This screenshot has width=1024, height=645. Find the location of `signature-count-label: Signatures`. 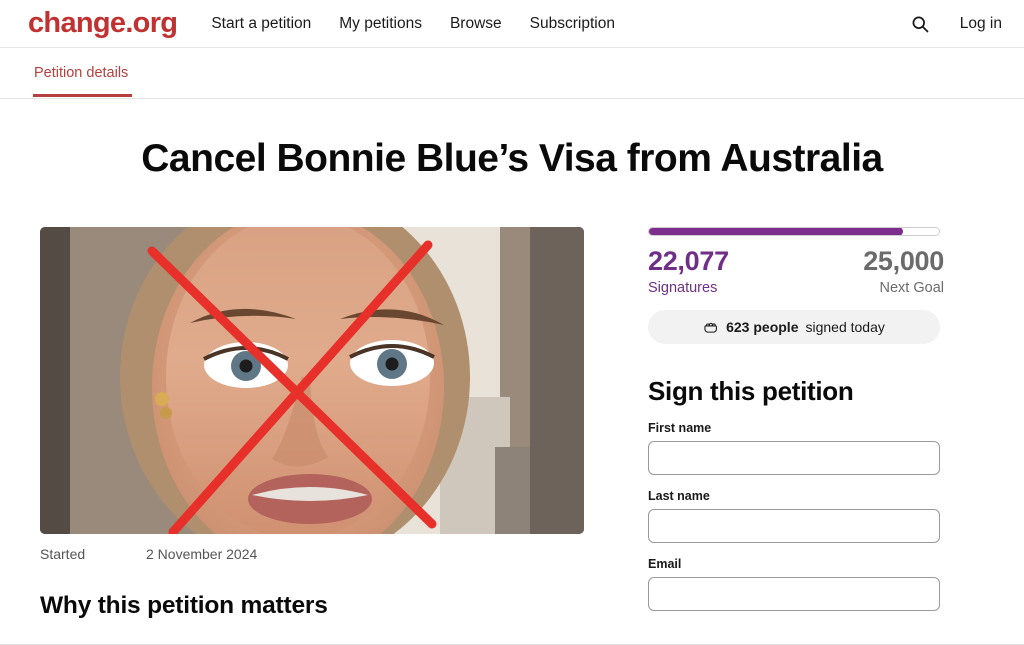

signature-count-label: Signatures is located at coordinates (683, 288).